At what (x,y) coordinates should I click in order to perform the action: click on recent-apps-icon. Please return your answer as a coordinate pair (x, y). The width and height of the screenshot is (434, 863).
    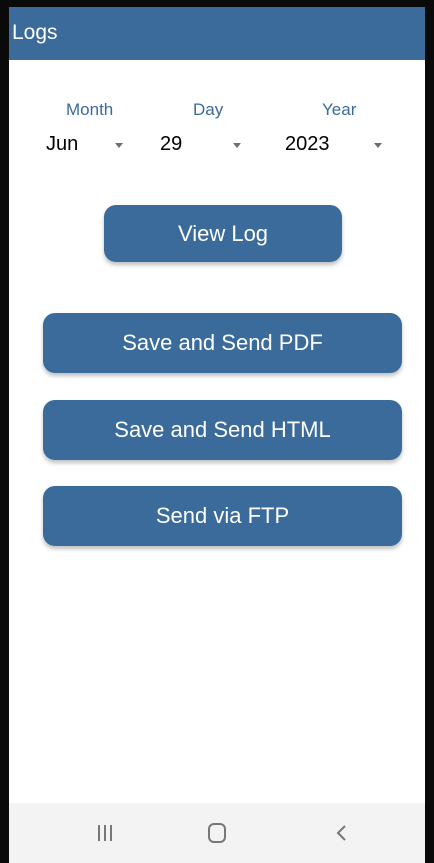
    Looking at the image, I should click on (105, 833).